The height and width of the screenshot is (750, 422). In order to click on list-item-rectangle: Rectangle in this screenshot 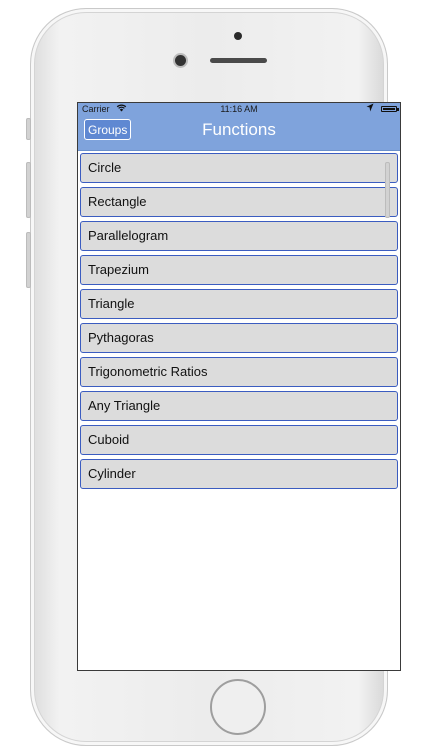, I will do `click(239, 202)`.